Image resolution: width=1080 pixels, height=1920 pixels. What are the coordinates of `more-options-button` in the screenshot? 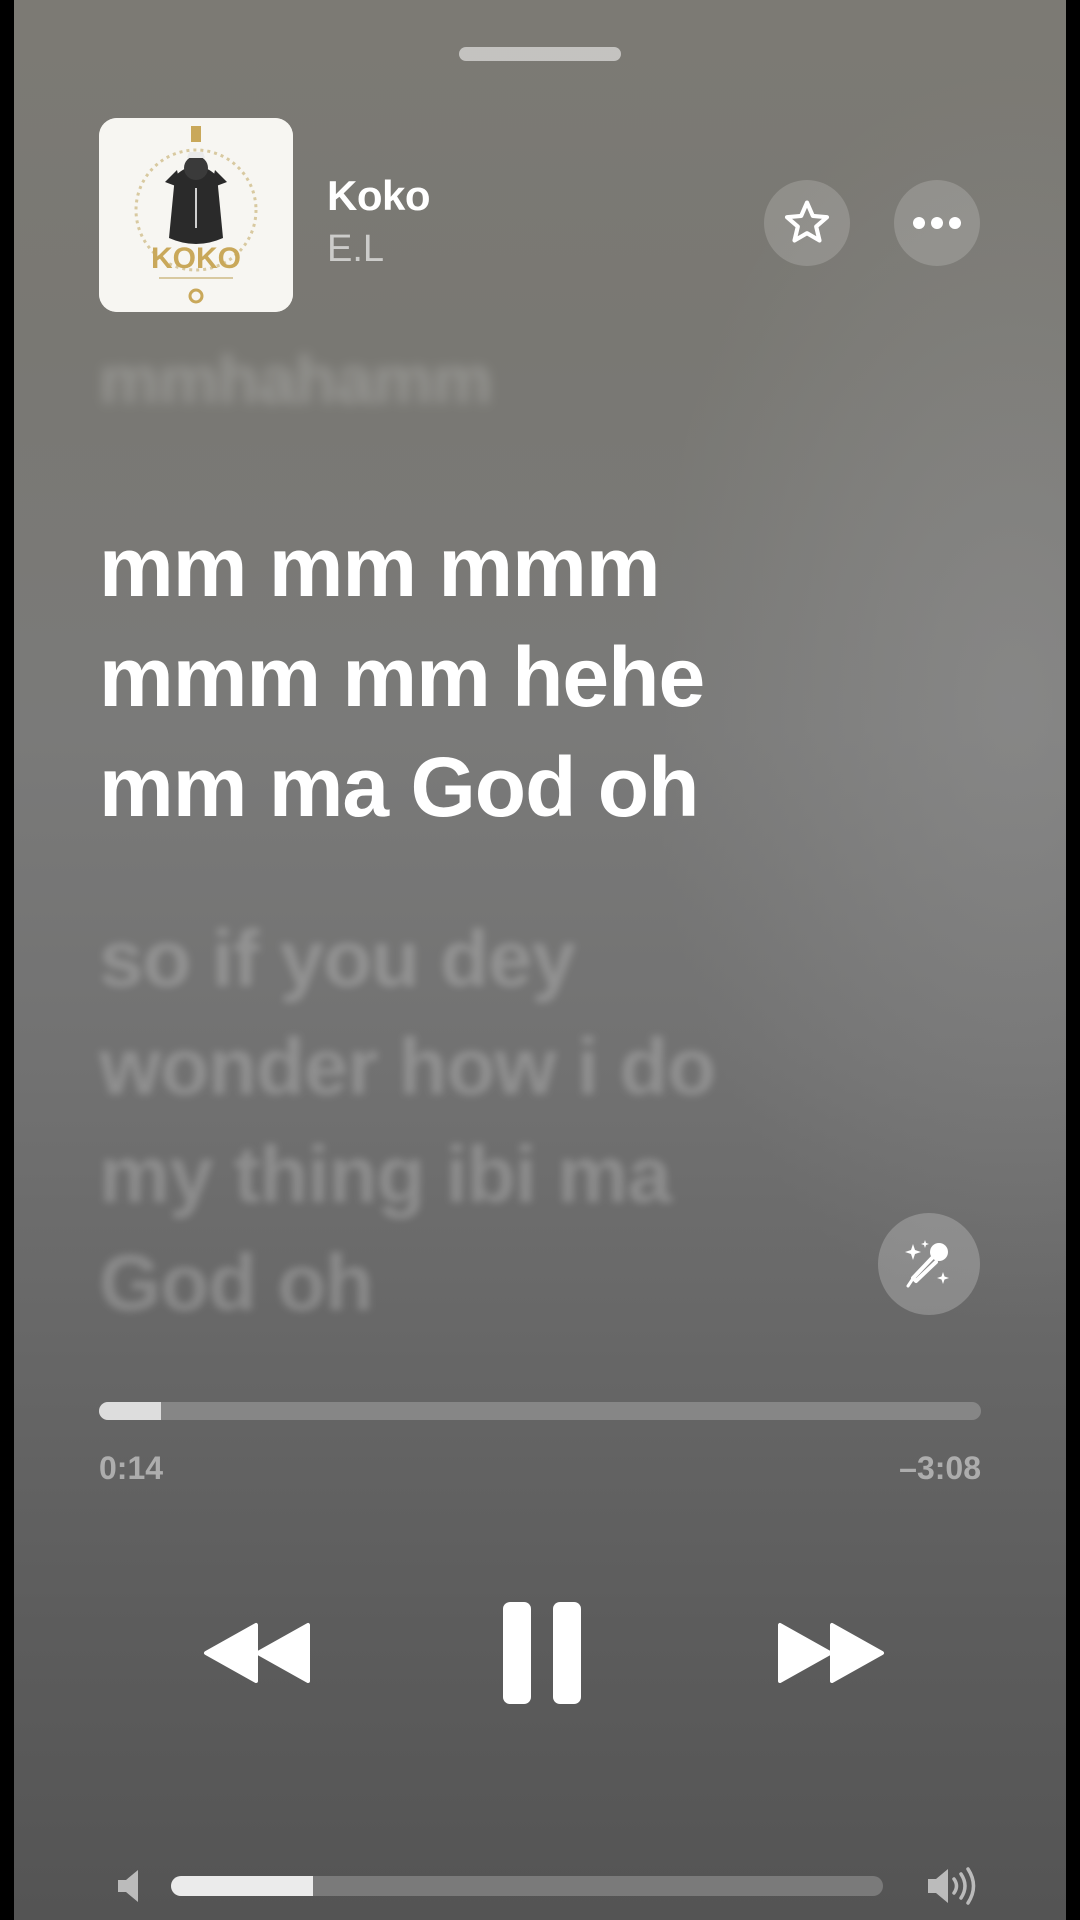 It's located at (937, 223).